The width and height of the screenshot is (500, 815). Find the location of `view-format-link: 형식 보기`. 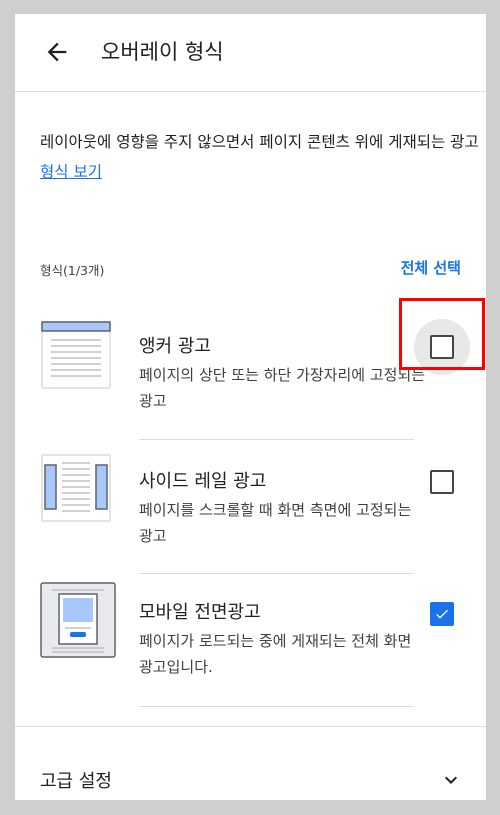

view-format-link: 형식 보기 is located at coordinates (71, 172).